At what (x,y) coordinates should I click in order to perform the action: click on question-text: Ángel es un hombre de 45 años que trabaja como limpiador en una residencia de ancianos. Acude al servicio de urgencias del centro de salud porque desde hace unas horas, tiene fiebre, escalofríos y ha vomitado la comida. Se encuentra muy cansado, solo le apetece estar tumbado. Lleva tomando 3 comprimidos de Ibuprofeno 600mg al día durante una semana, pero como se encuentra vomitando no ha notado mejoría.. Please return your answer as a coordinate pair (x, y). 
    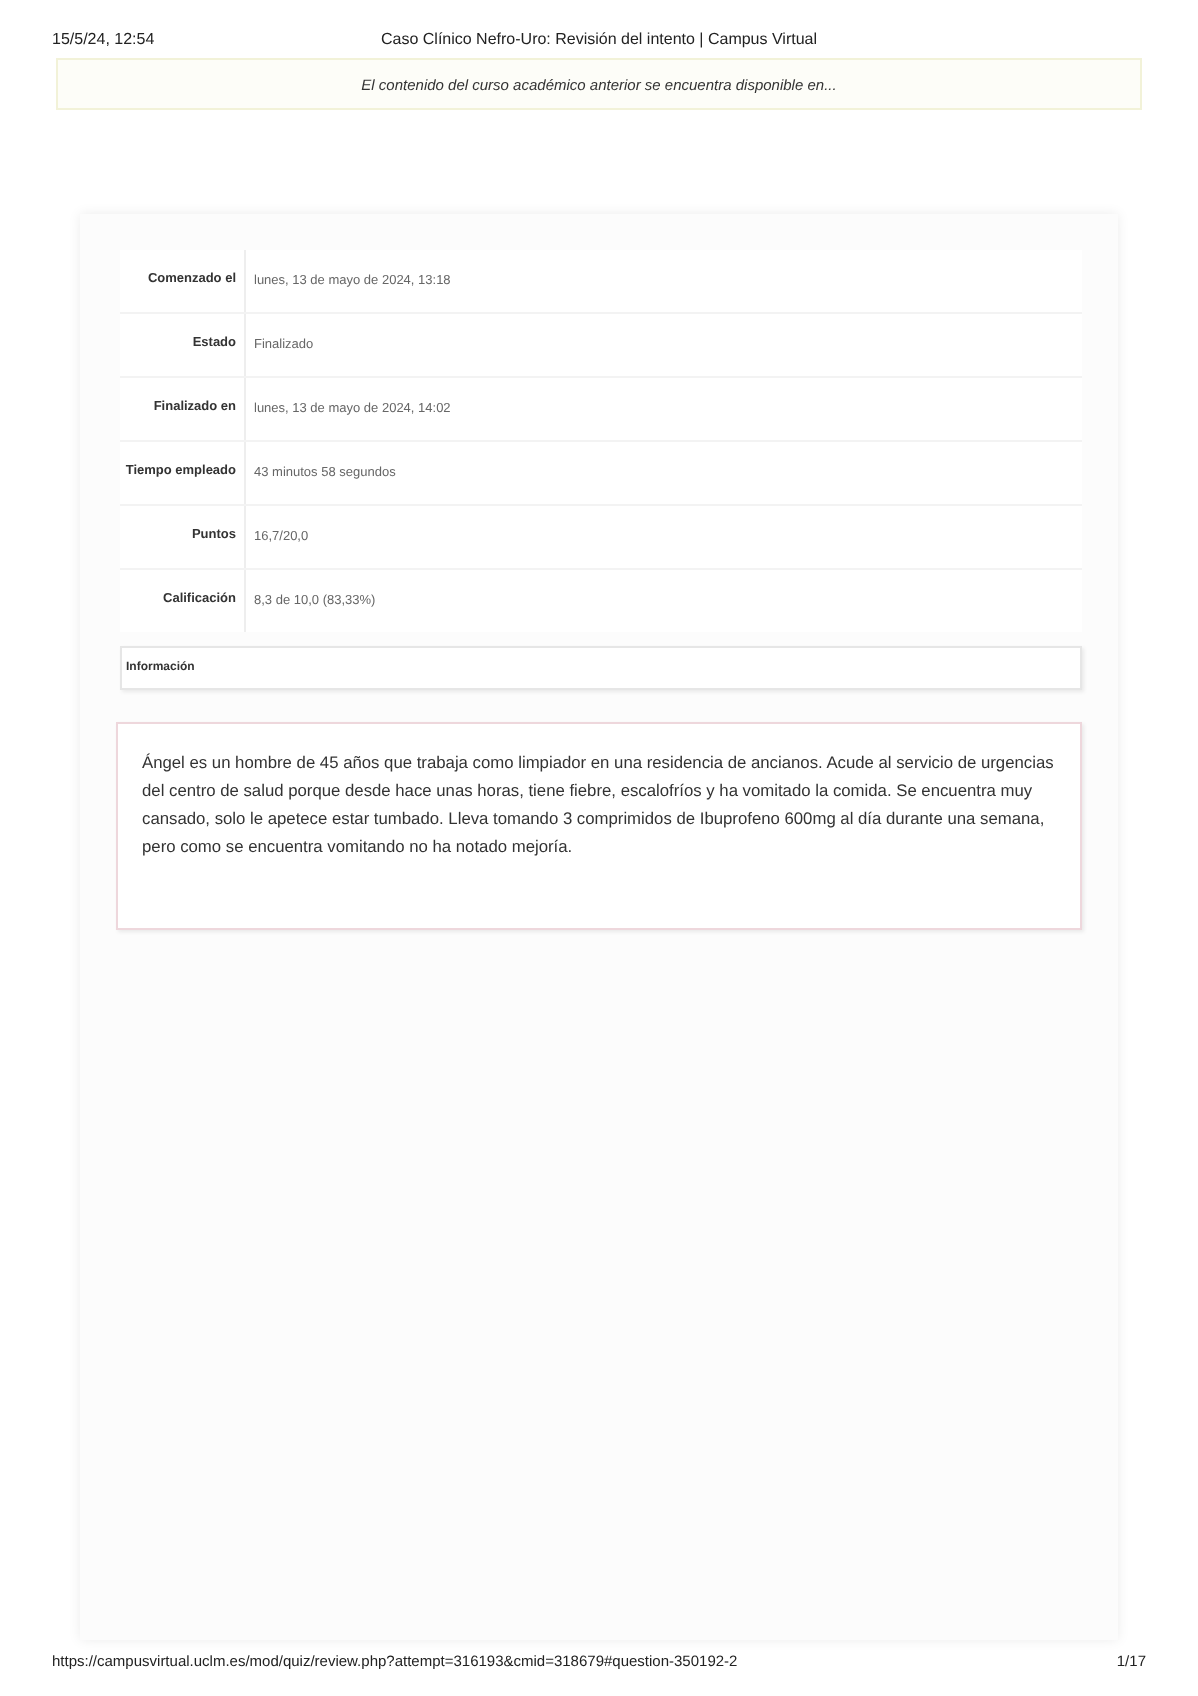
    Looking at the image, I should click on (599, 826).